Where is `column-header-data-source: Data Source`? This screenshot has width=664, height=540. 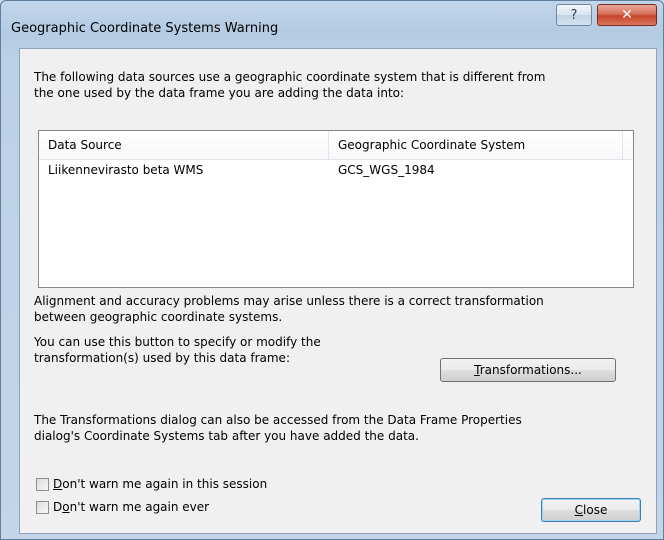 column-header-data-source: Data Source is located at coordinates (184, 145).